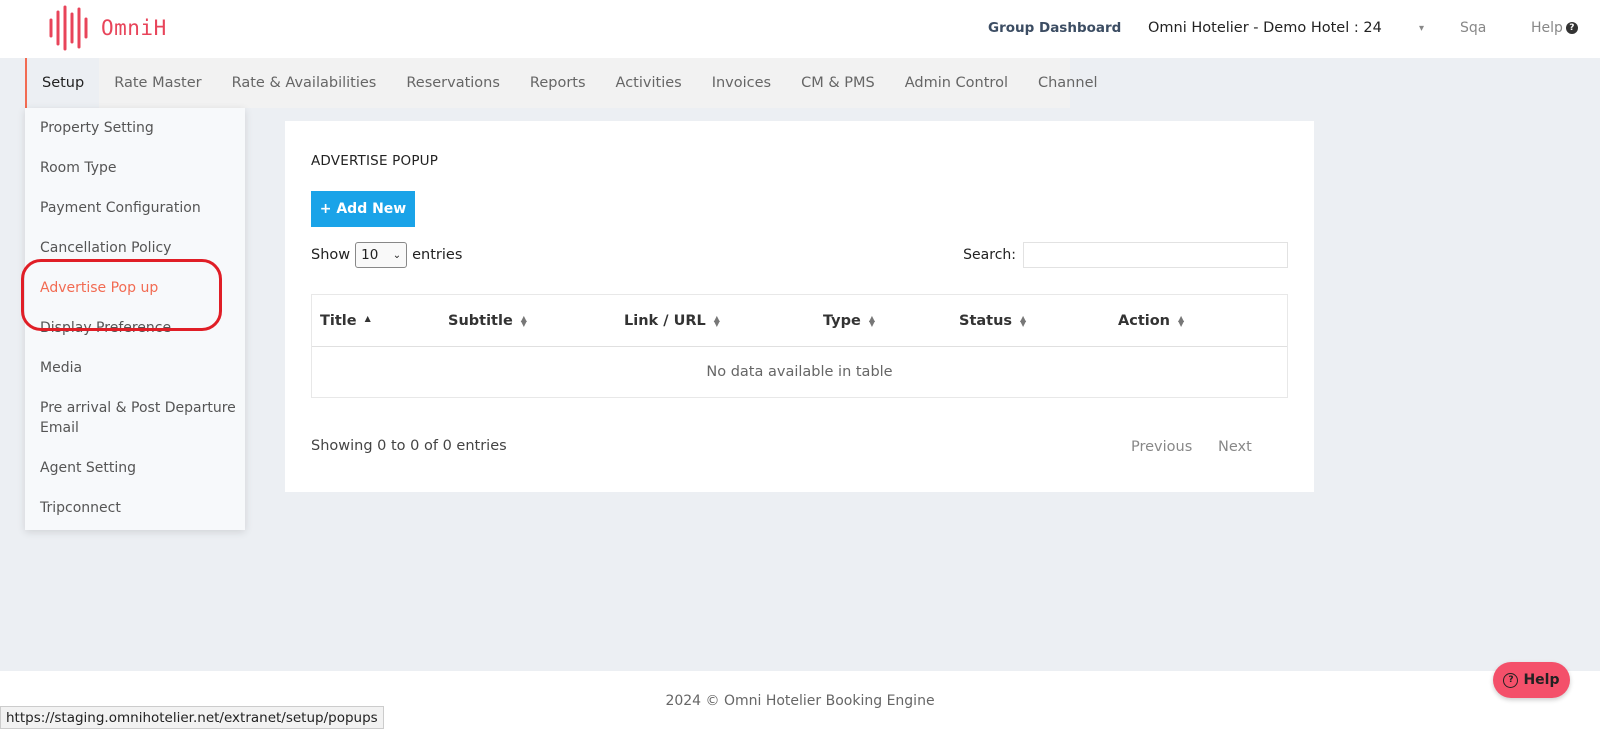 The height and width of the screenshot is (729, 1600). Describe the element at coordinates (140, 168) in the screenshot. I see `submenu-room-type: Room Type` at that location.